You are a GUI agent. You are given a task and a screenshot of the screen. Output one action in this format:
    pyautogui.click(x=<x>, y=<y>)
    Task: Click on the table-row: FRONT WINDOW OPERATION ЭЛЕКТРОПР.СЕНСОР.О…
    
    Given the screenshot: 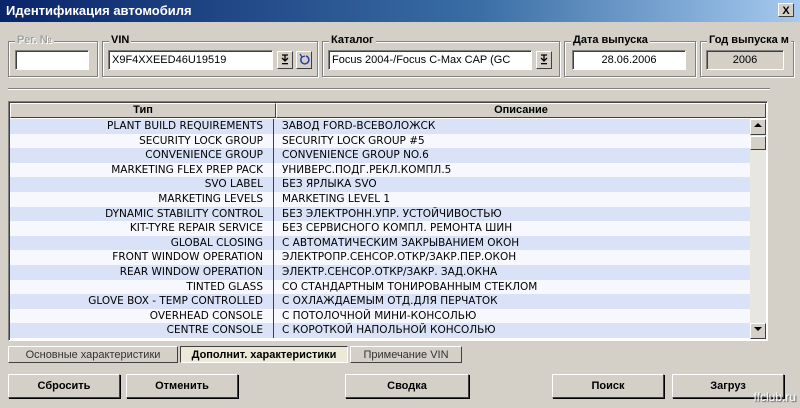 What is the action you would take?
    pyautogui.click(x=380, y=257)
    